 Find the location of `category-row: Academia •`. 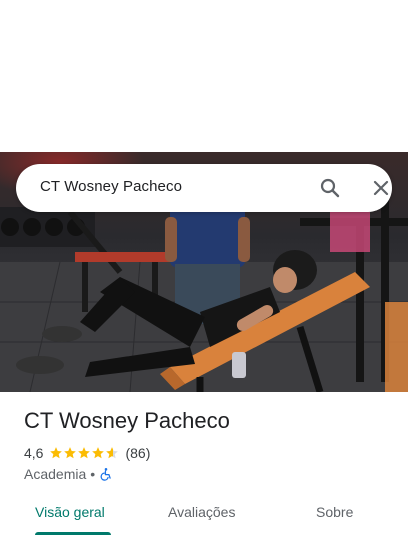

category-row: Academia • is located at coordinates (68, 474).